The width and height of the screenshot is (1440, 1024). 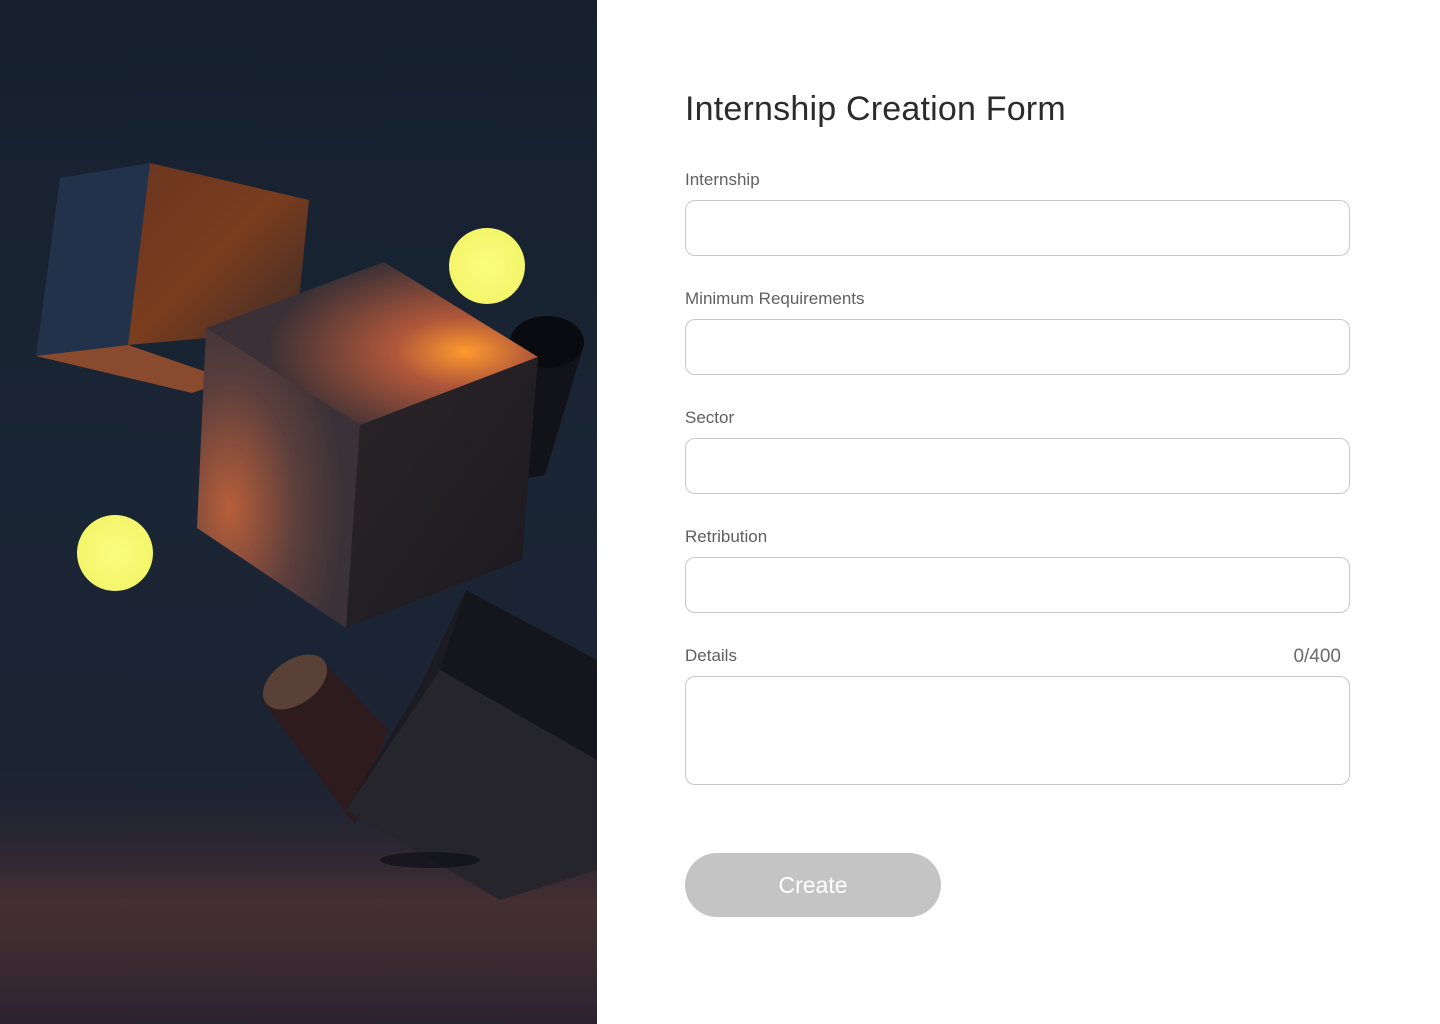 What do you see at coordinates (710, 417) in the screenshot?
I see `sector-label: Sector` at bounding box center [710, 417].